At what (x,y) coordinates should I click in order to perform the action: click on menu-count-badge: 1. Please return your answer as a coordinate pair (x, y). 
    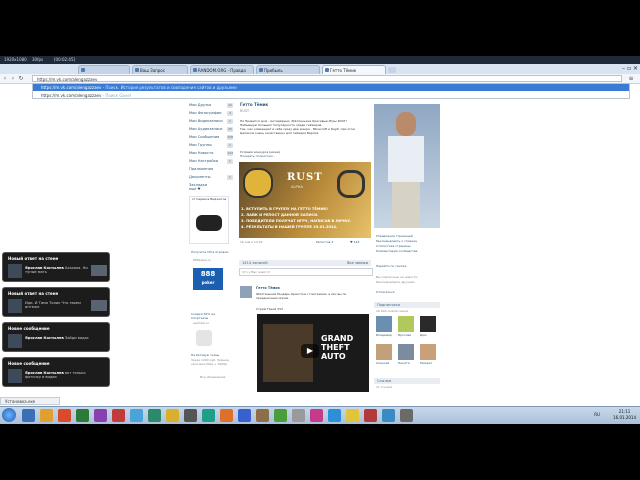
    Looking at the image, I should click on (230, 145).